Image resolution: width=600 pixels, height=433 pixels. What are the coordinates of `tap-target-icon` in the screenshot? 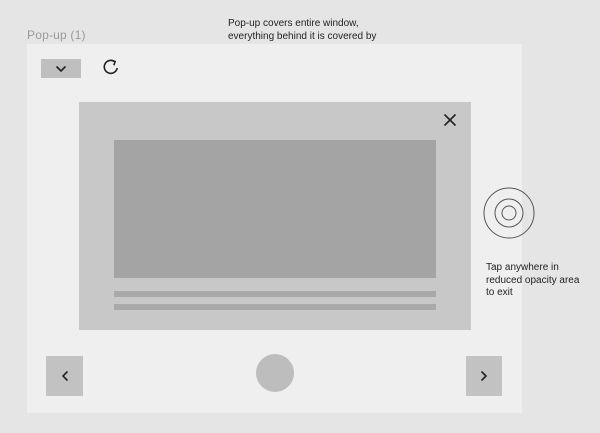 It's located at (509, 213).